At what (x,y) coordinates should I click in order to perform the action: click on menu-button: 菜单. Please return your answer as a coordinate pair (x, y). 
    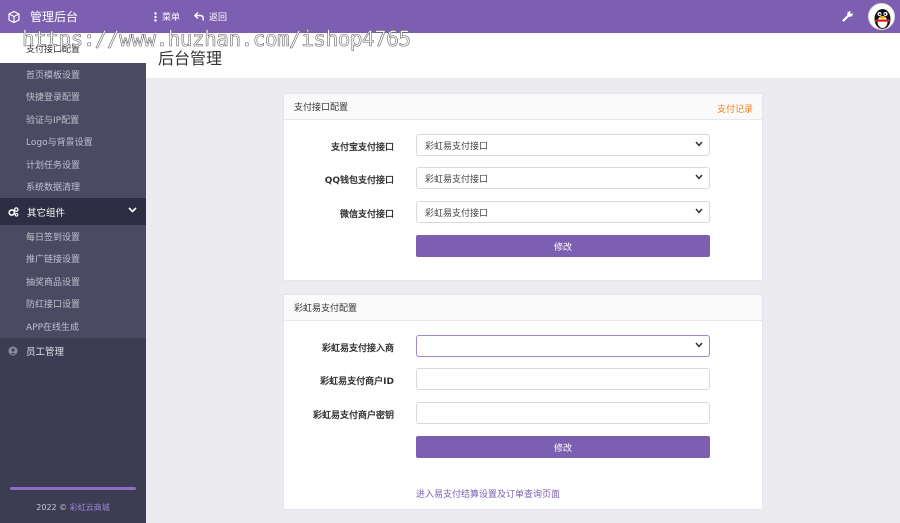
    Looking at the image, I should click on (167, 16).